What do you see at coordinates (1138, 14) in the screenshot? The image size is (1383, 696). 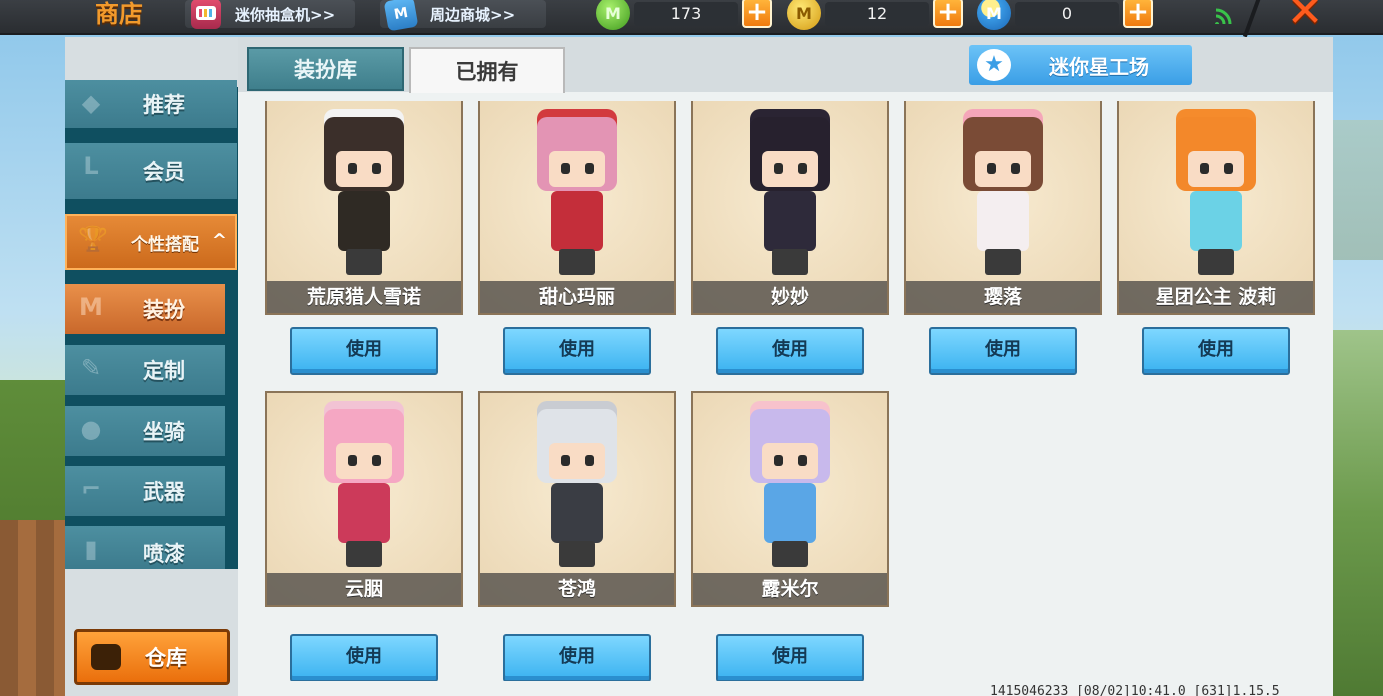 I see `add-mini-coin-button: +` at bounding box center [1138, 14].